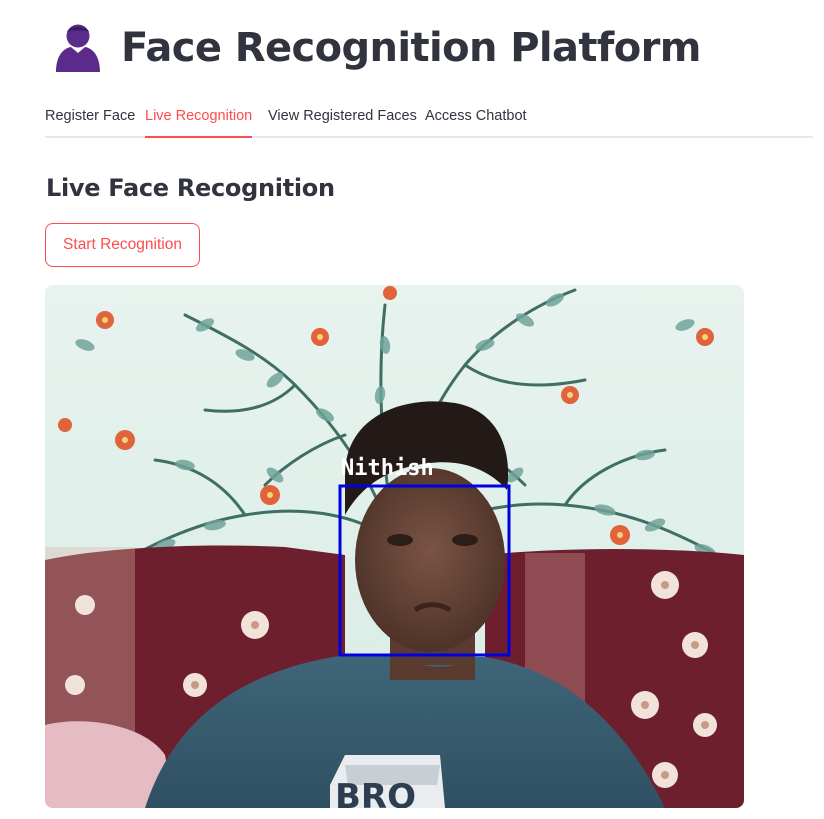 The width and height of the screenshot is (824, 819). I want to click on tab-register-face: Register Face, so click(90, 118).